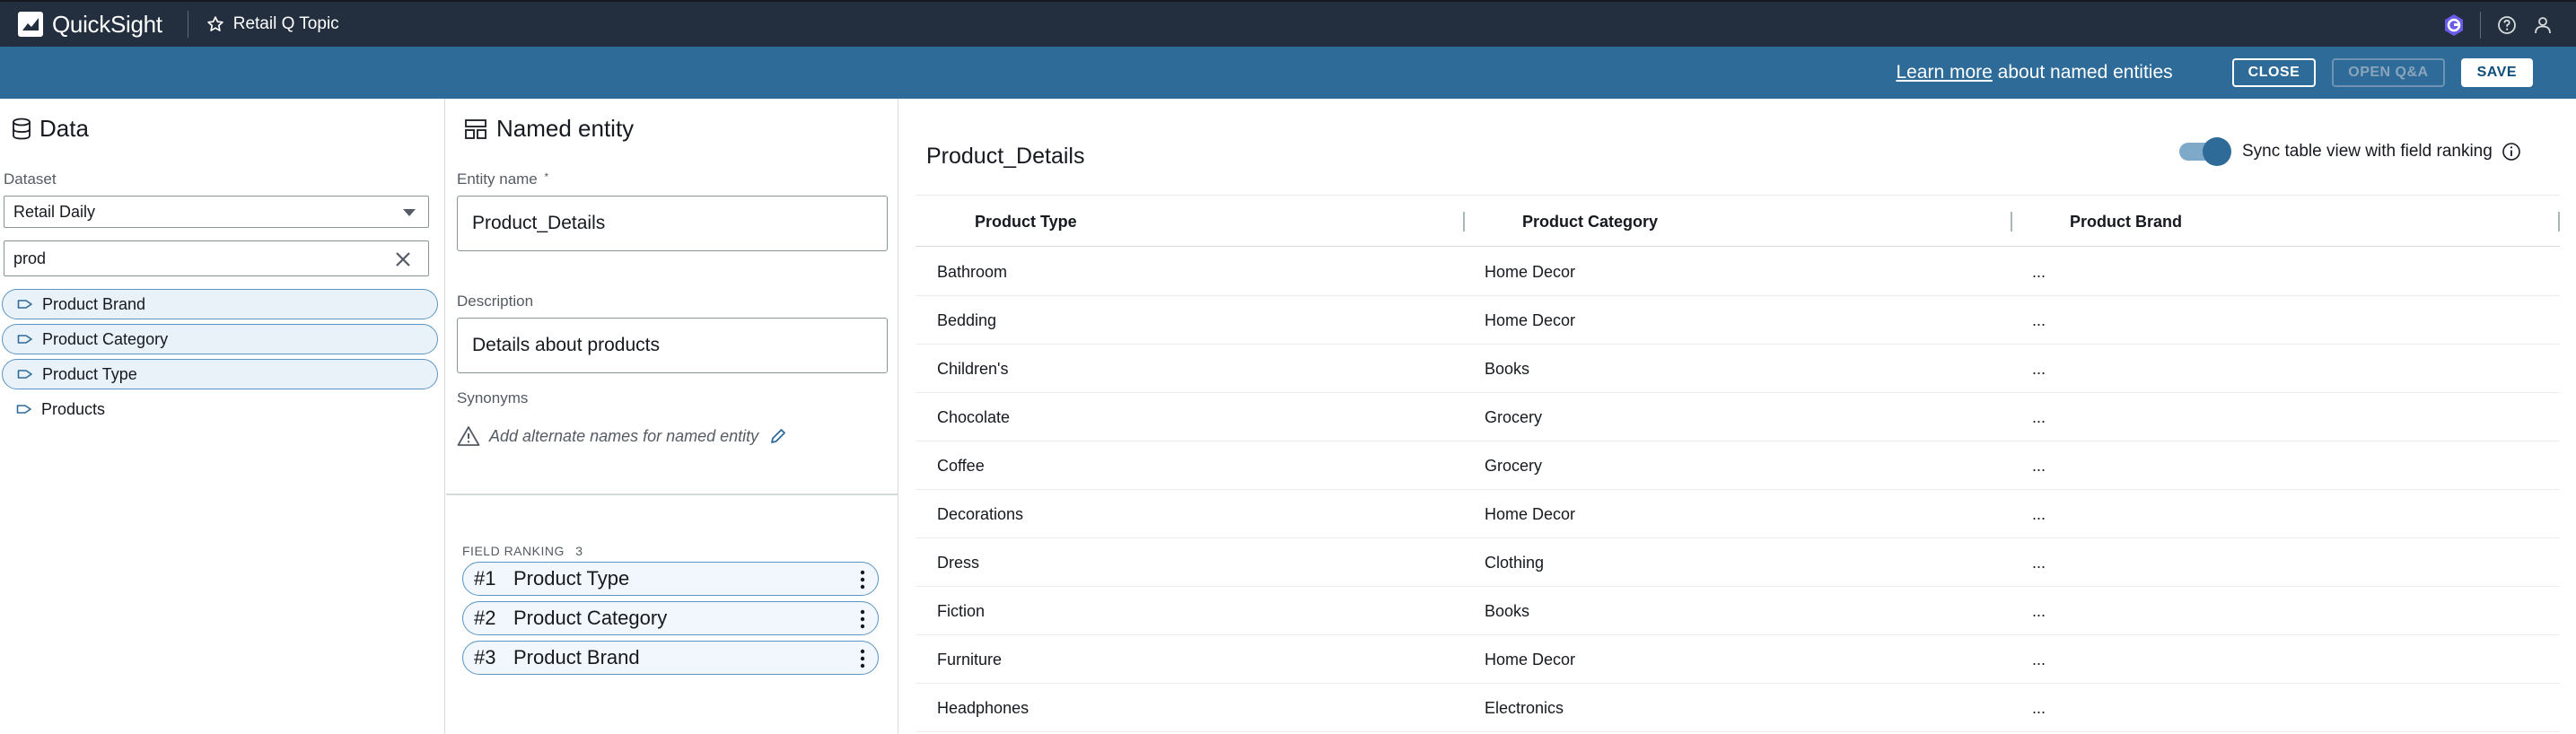 The height and width of the screenshot is (734, 2576). Describe the element at coordinates (2274, 72) in the screenshot. I see `close-button: CLOSE` at that location.